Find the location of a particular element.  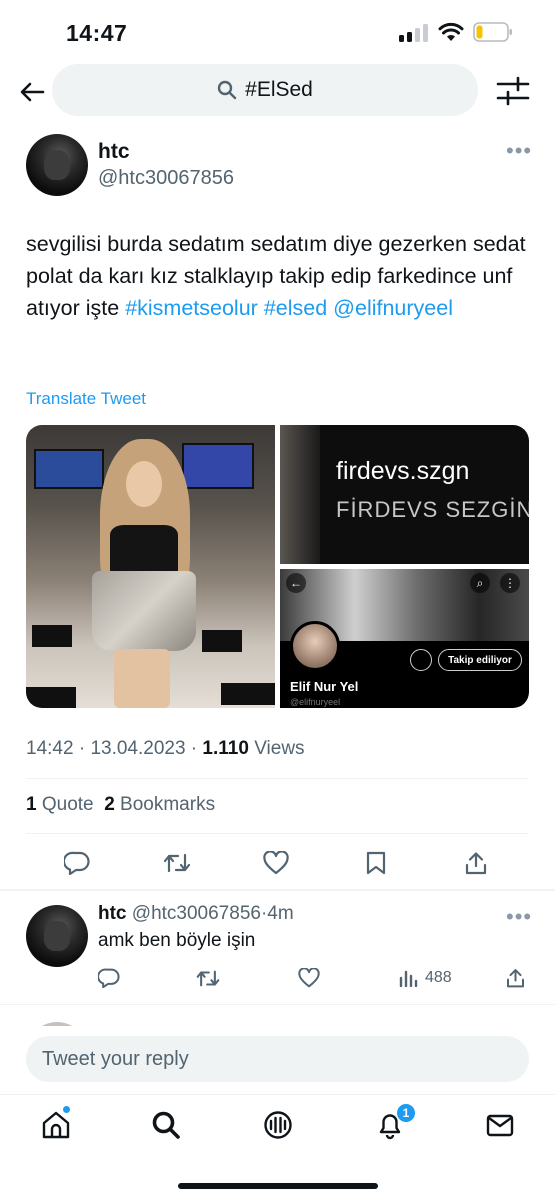

search-icon is located at coordinates (227, 90).